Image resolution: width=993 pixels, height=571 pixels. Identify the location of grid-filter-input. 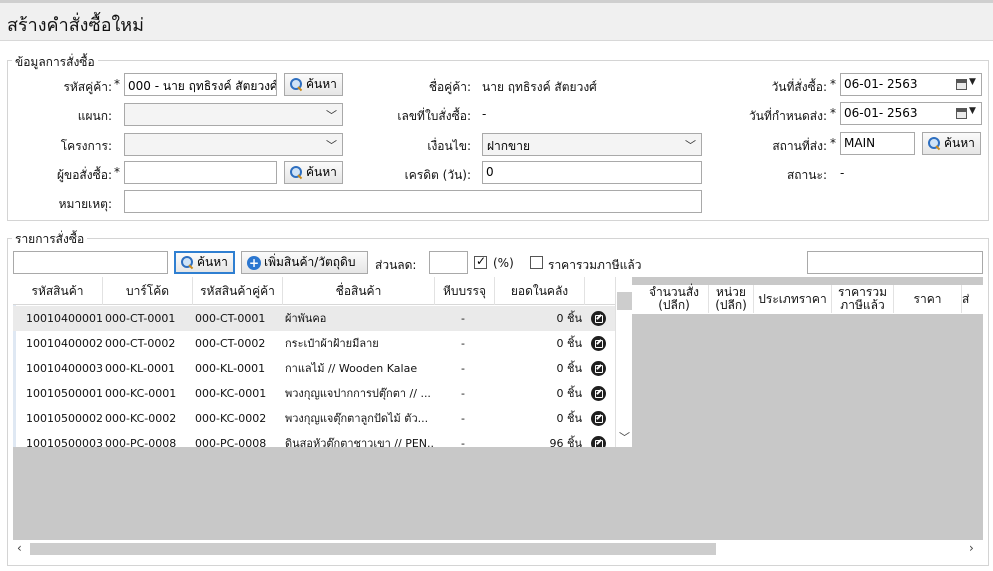
(895, 262).